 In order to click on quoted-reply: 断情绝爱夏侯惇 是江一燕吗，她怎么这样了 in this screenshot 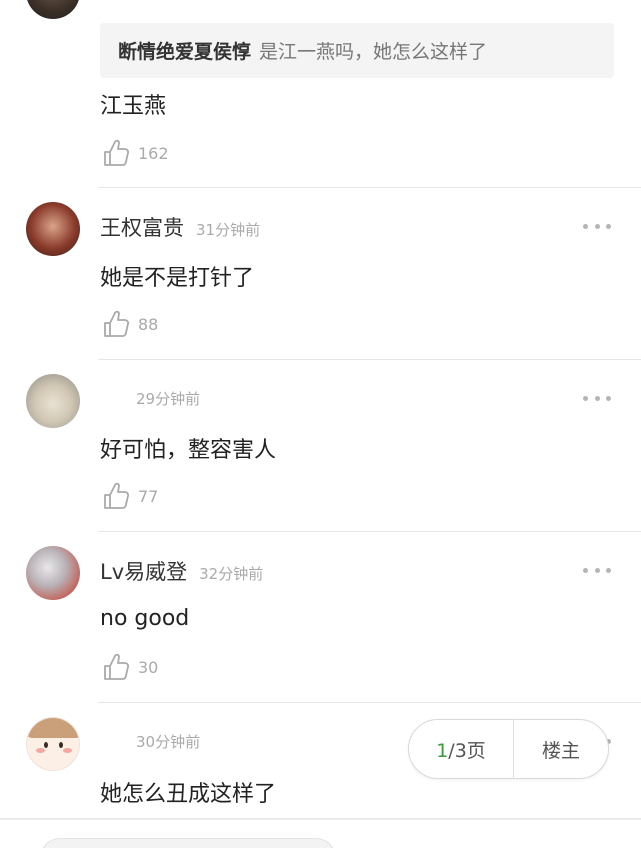, I will do `click(357, 50)`.